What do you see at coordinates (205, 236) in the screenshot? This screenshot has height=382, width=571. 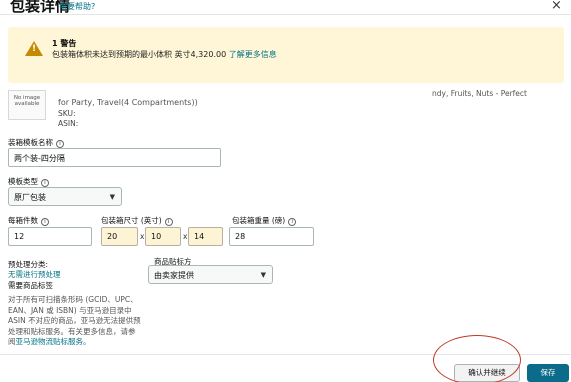 I see `box-height-input: 14` at bounding box center [205, 236].